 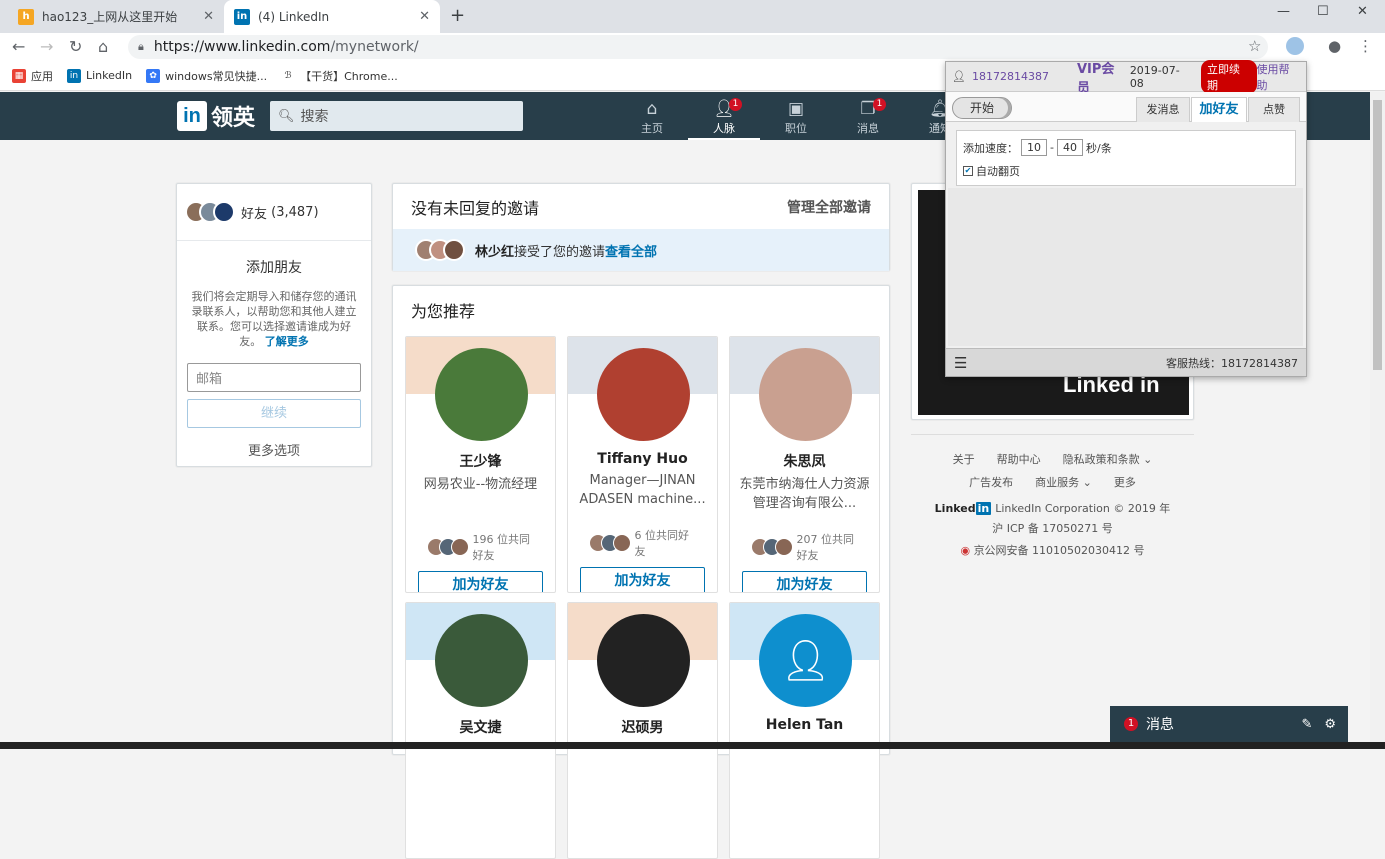 What do you see at coordinates (1254, 46) in the screenshot?
I see `bookmark-star-icon: ☆` at bounding box center [1254, 46].